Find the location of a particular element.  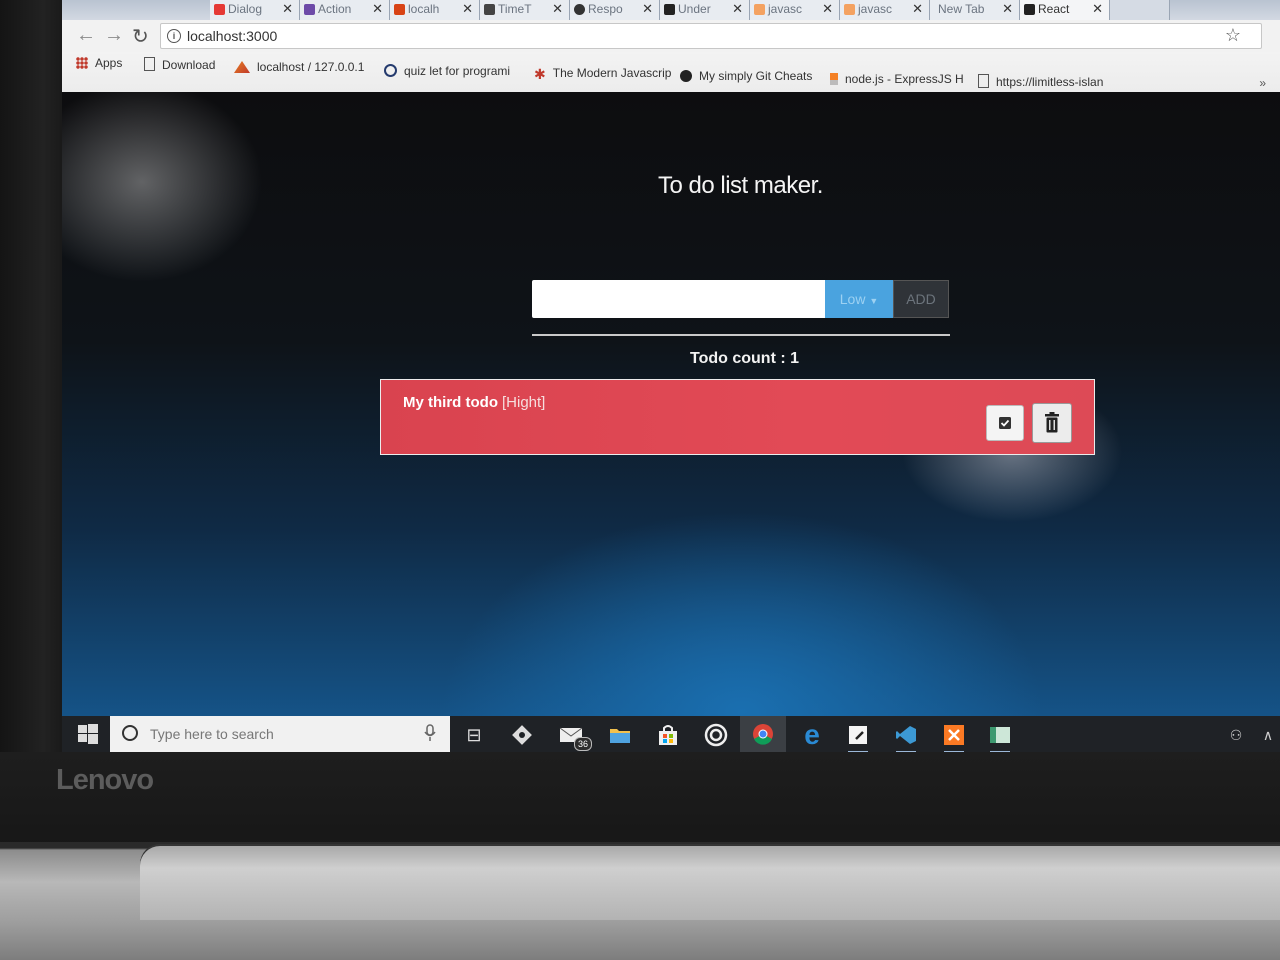

info-icon: i is located at coordinates (174, 36).